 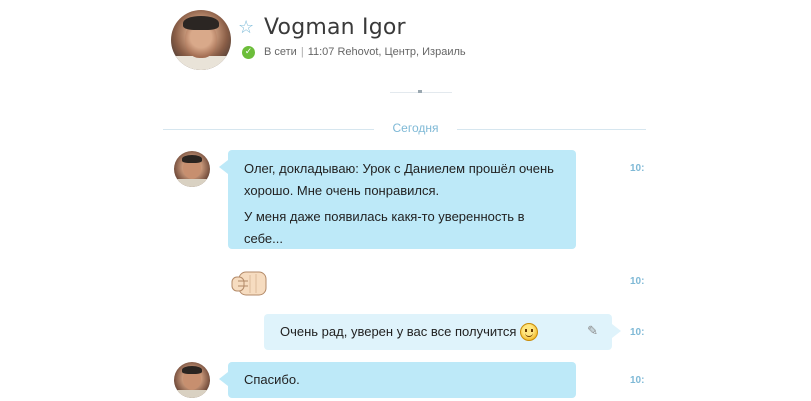 I want to click on contact-name: Vogman Igor, so click(x=335, y=27).